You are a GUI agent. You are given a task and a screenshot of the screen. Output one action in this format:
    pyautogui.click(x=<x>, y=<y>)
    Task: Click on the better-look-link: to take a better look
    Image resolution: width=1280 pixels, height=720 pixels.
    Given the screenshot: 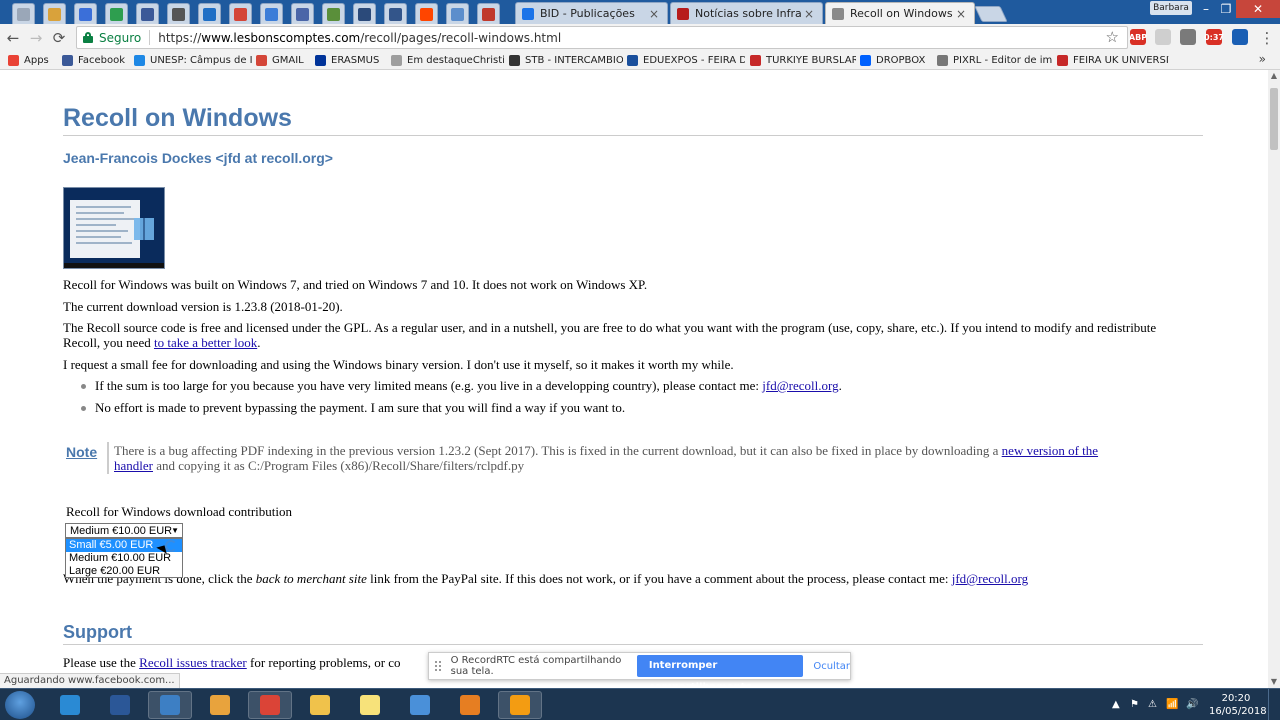 What is the action you would take?
    pyautogui.click(x=205, y=342)
    